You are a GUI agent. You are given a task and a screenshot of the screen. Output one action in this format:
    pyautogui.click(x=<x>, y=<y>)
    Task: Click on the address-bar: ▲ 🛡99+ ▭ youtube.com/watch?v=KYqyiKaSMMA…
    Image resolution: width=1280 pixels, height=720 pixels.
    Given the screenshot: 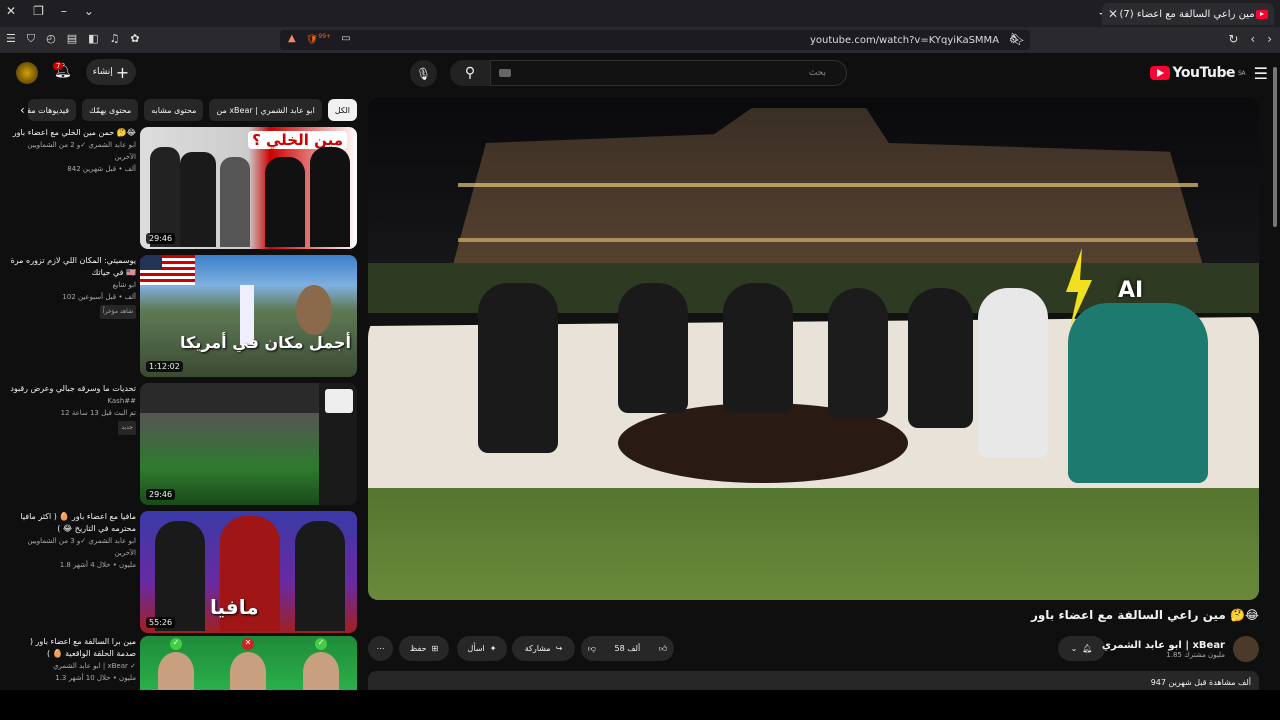 What is the action you would take?
    pyautogui.click(x=655, y=40)
    